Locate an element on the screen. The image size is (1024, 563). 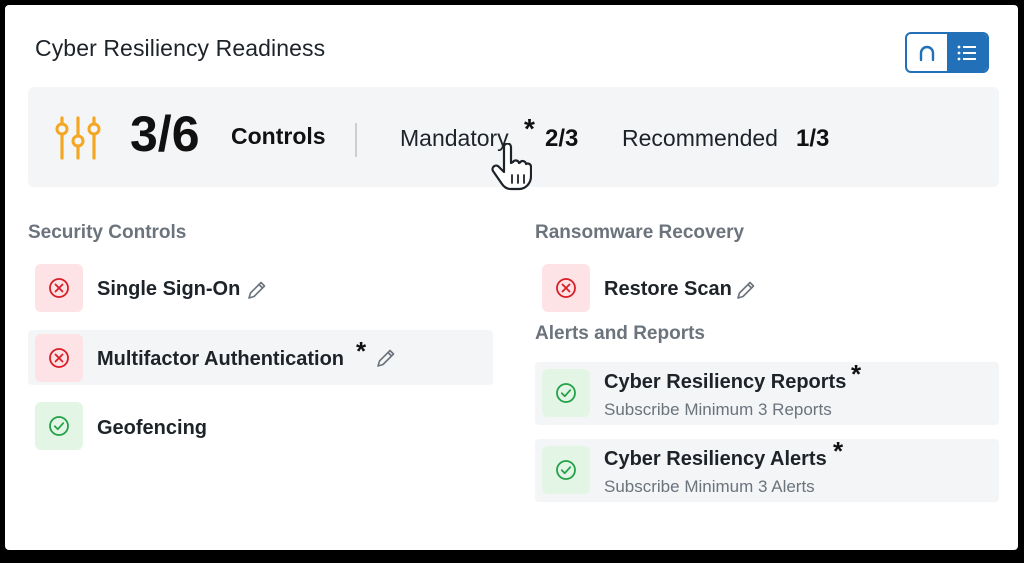
list-view-button is located at coordinates (967, 52).